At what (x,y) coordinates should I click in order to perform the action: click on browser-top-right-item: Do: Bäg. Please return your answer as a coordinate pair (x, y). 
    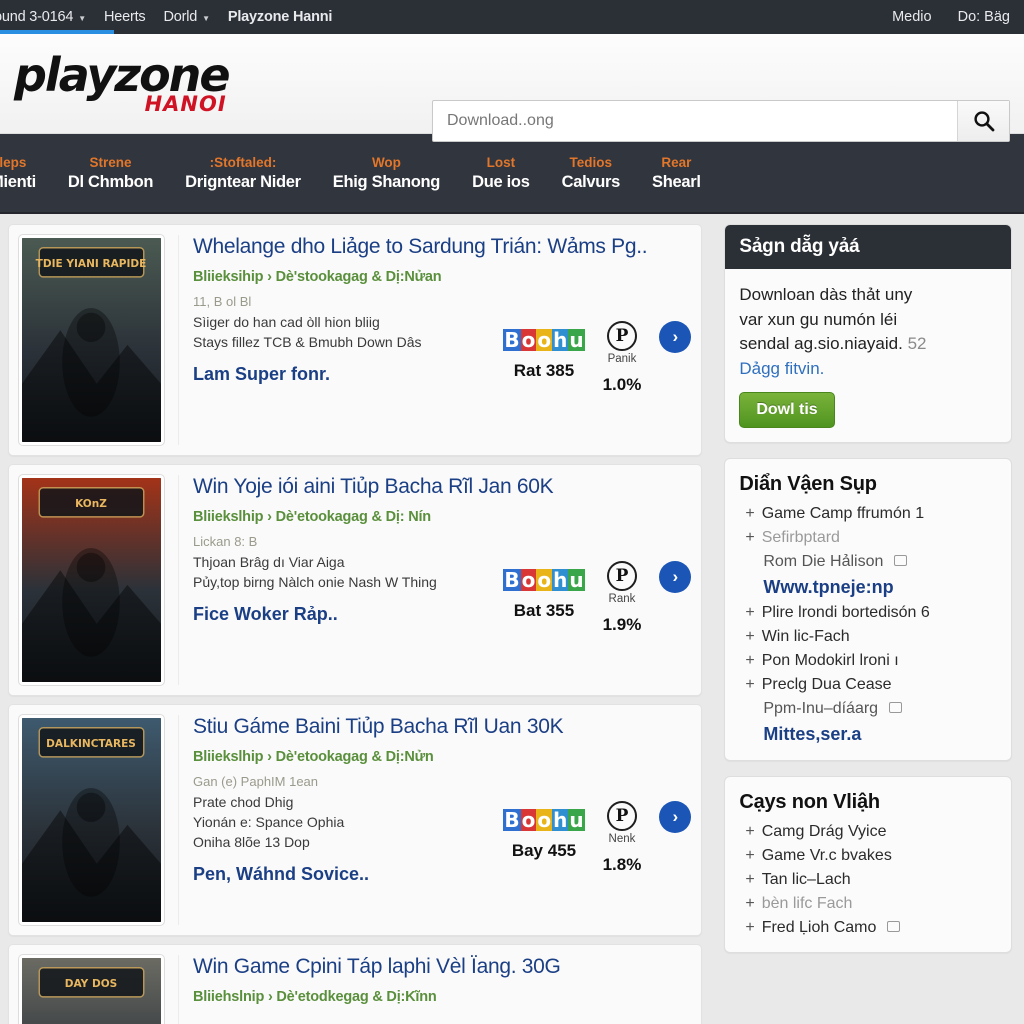
    Looking at the image, I should click on (984, 17).